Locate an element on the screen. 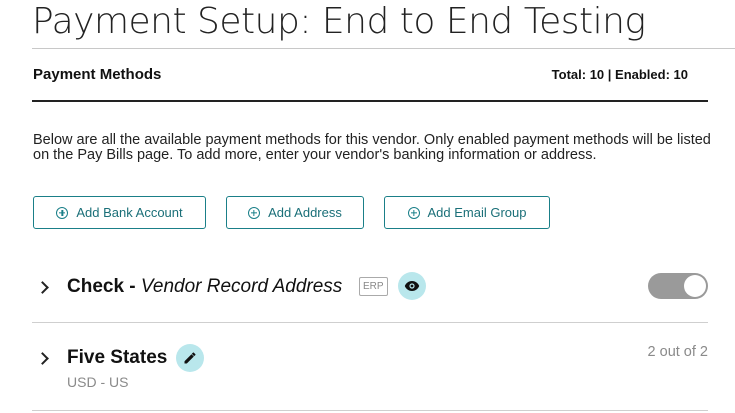 The width and height of the screenshot is (735, 413). add-bank-account-label: Add Bank Account is located at coordinates (129, 212).